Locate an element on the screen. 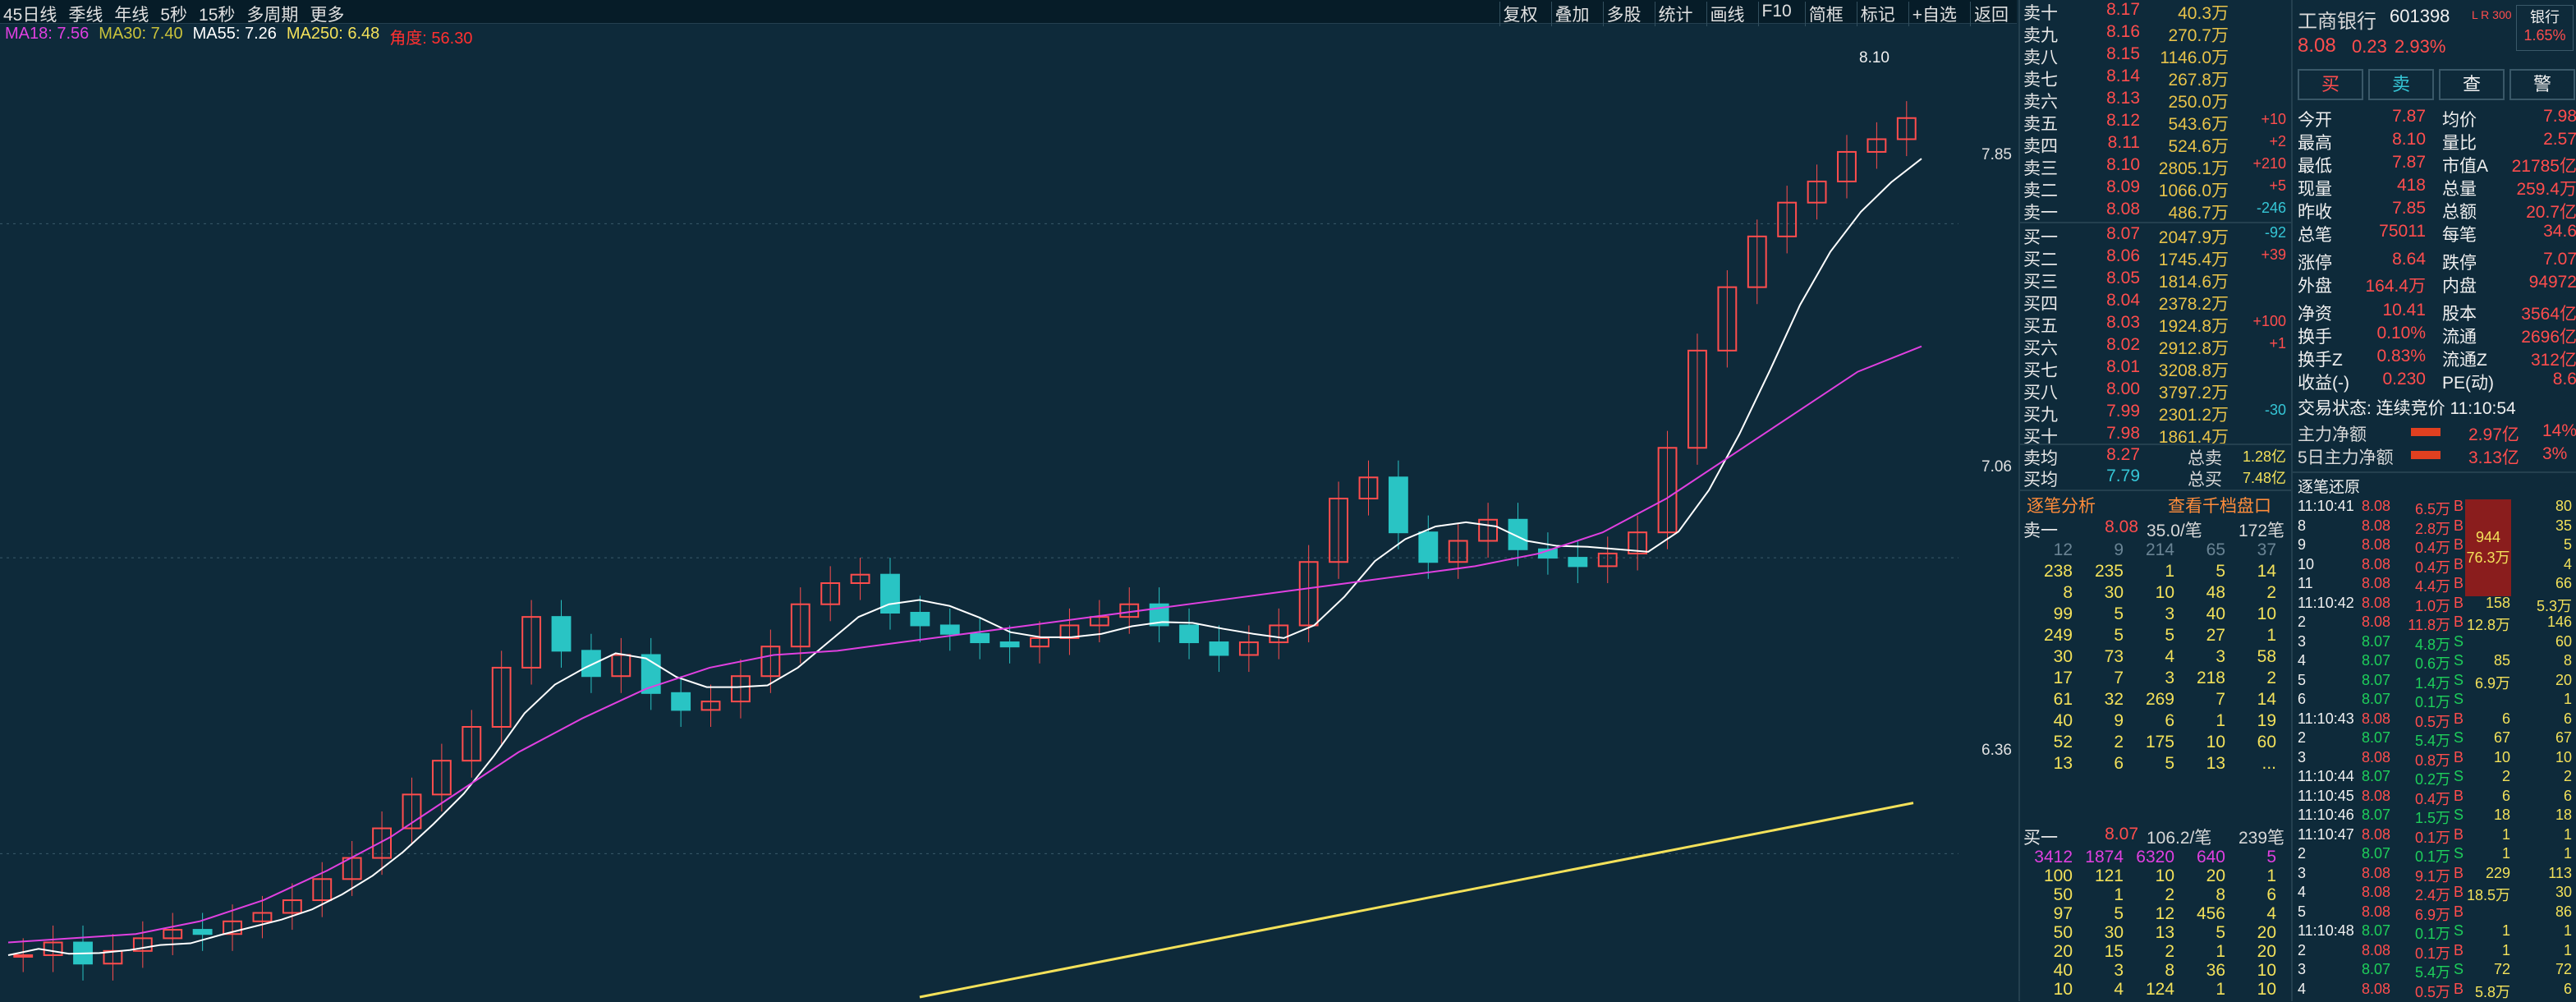 The width and height of the screenshot is (2576, 1002). order_book.bids-price: 8.03 is located at coordinates (2123, 322).